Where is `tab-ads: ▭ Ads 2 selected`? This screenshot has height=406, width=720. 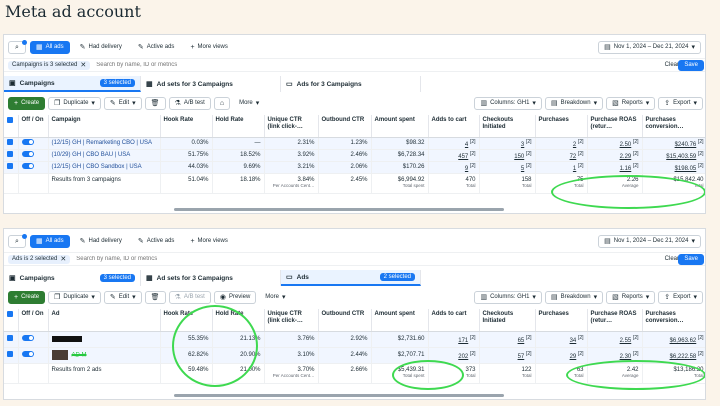 tab-ads: ▭ Ads 2 selected is located at coordinates (351, 278).